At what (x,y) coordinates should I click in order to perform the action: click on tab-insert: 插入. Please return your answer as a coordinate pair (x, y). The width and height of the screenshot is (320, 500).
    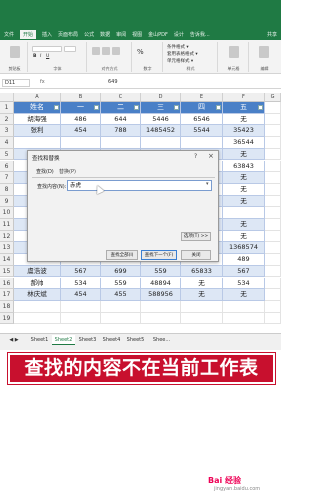
    Looking at the image, I should click on (47, 34).